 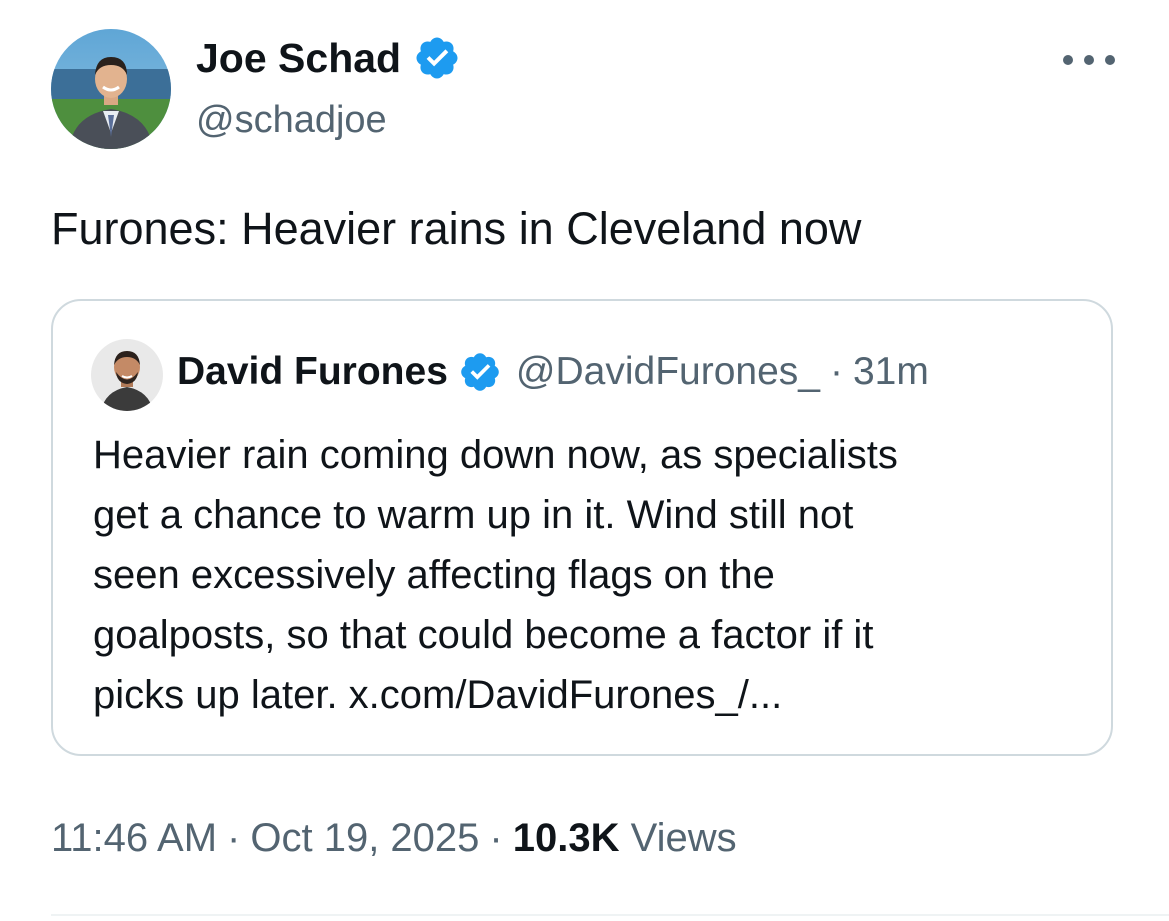 I want to click on tweet-meta: 11:46 AM · Oct 19, 2025 · 10.3K Views, so click(x=394, y=838).